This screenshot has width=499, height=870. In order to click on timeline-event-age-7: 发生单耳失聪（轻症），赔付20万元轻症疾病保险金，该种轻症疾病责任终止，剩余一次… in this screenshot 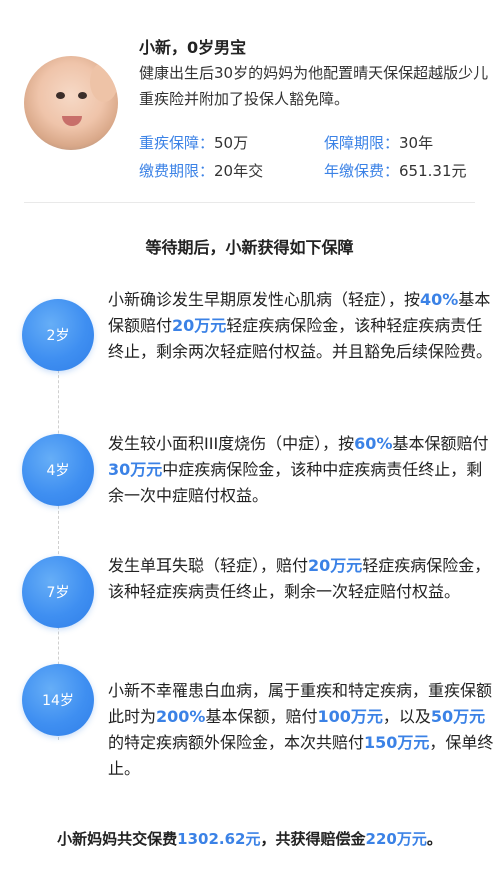, I will do `click(301, 579)`.